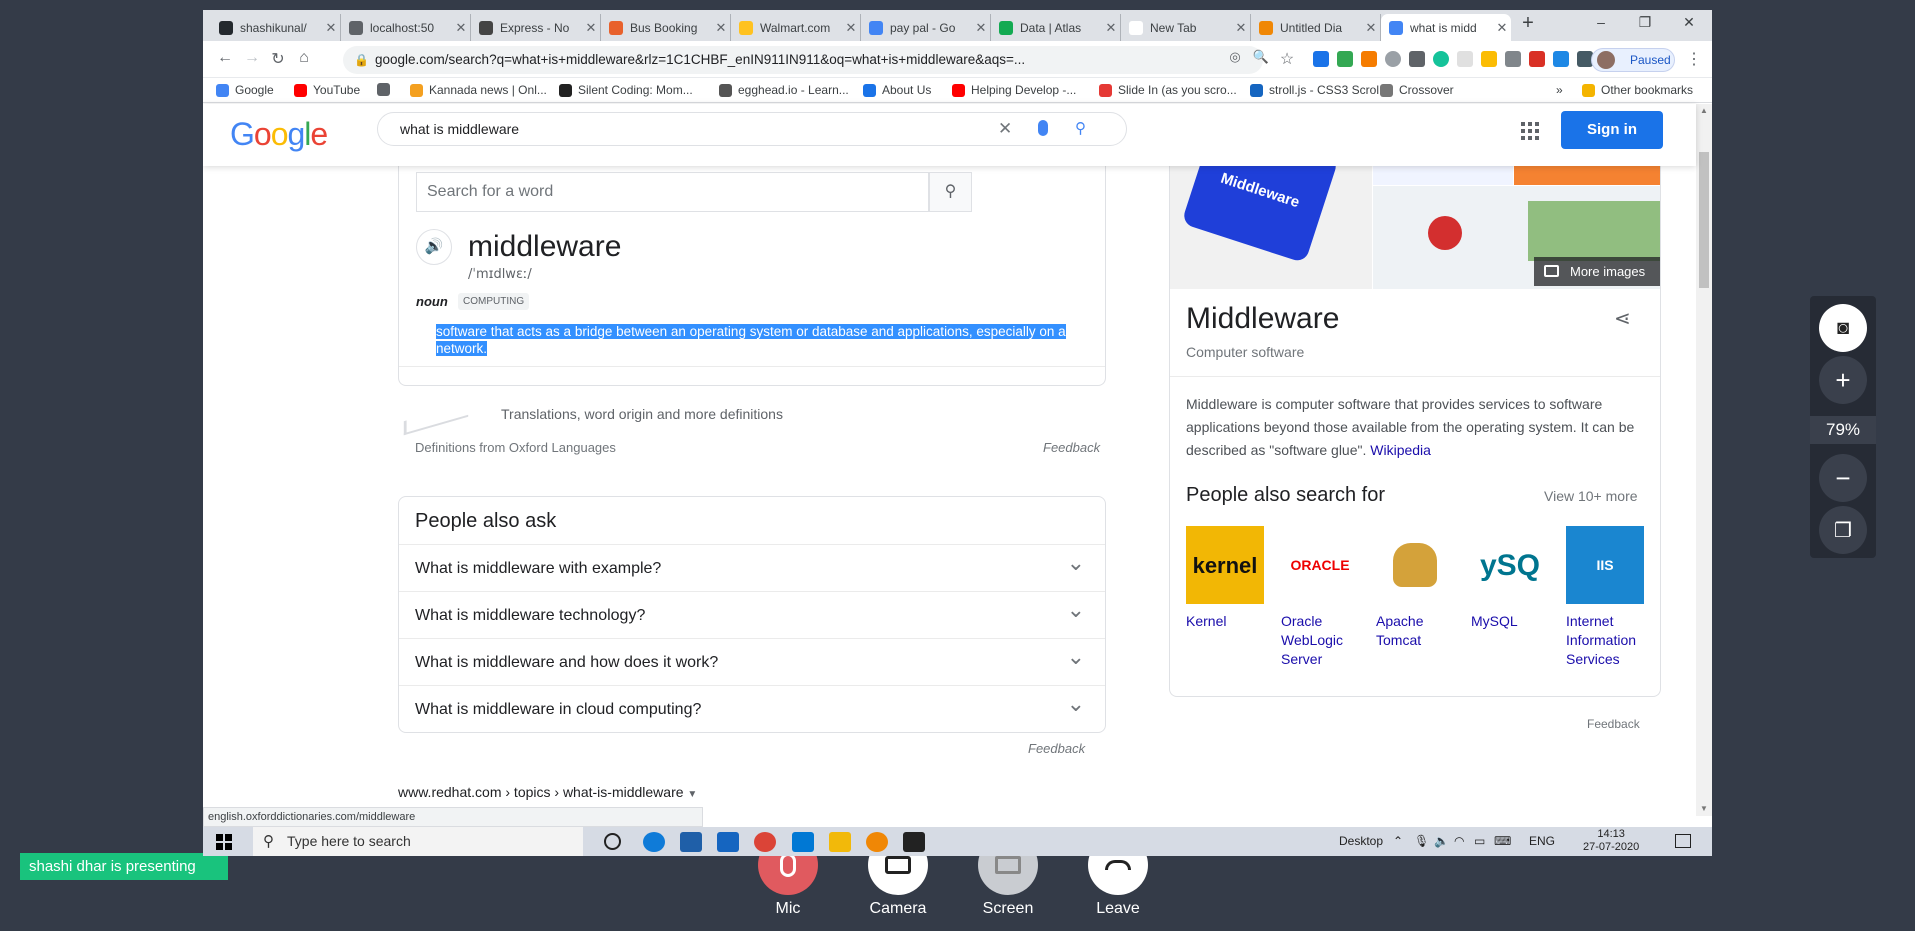 This screenshot has height=931, width=1915. I want to click on grammarly-icon, so click(1441, 59).